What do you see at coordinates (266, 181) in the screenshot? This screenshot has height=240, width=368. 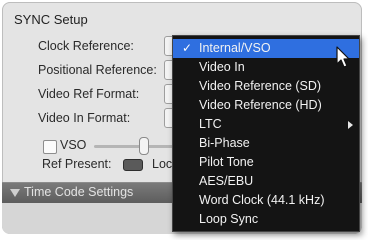 I see `menu-item-aes-ebu: AES/EBU` at bounding box center [266, 181].